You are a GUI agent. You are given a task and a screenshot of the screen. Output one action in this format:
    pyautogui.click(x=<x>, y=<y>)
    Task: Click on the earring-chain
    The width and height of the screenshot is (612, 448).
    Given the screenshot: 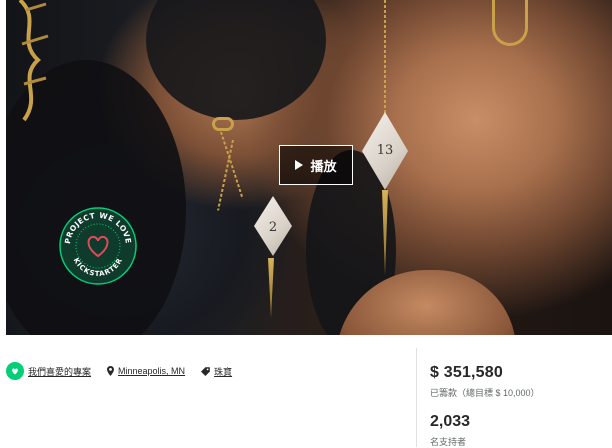 What is the action you would take?
    pyautogui.click(x=385, y=59)
    